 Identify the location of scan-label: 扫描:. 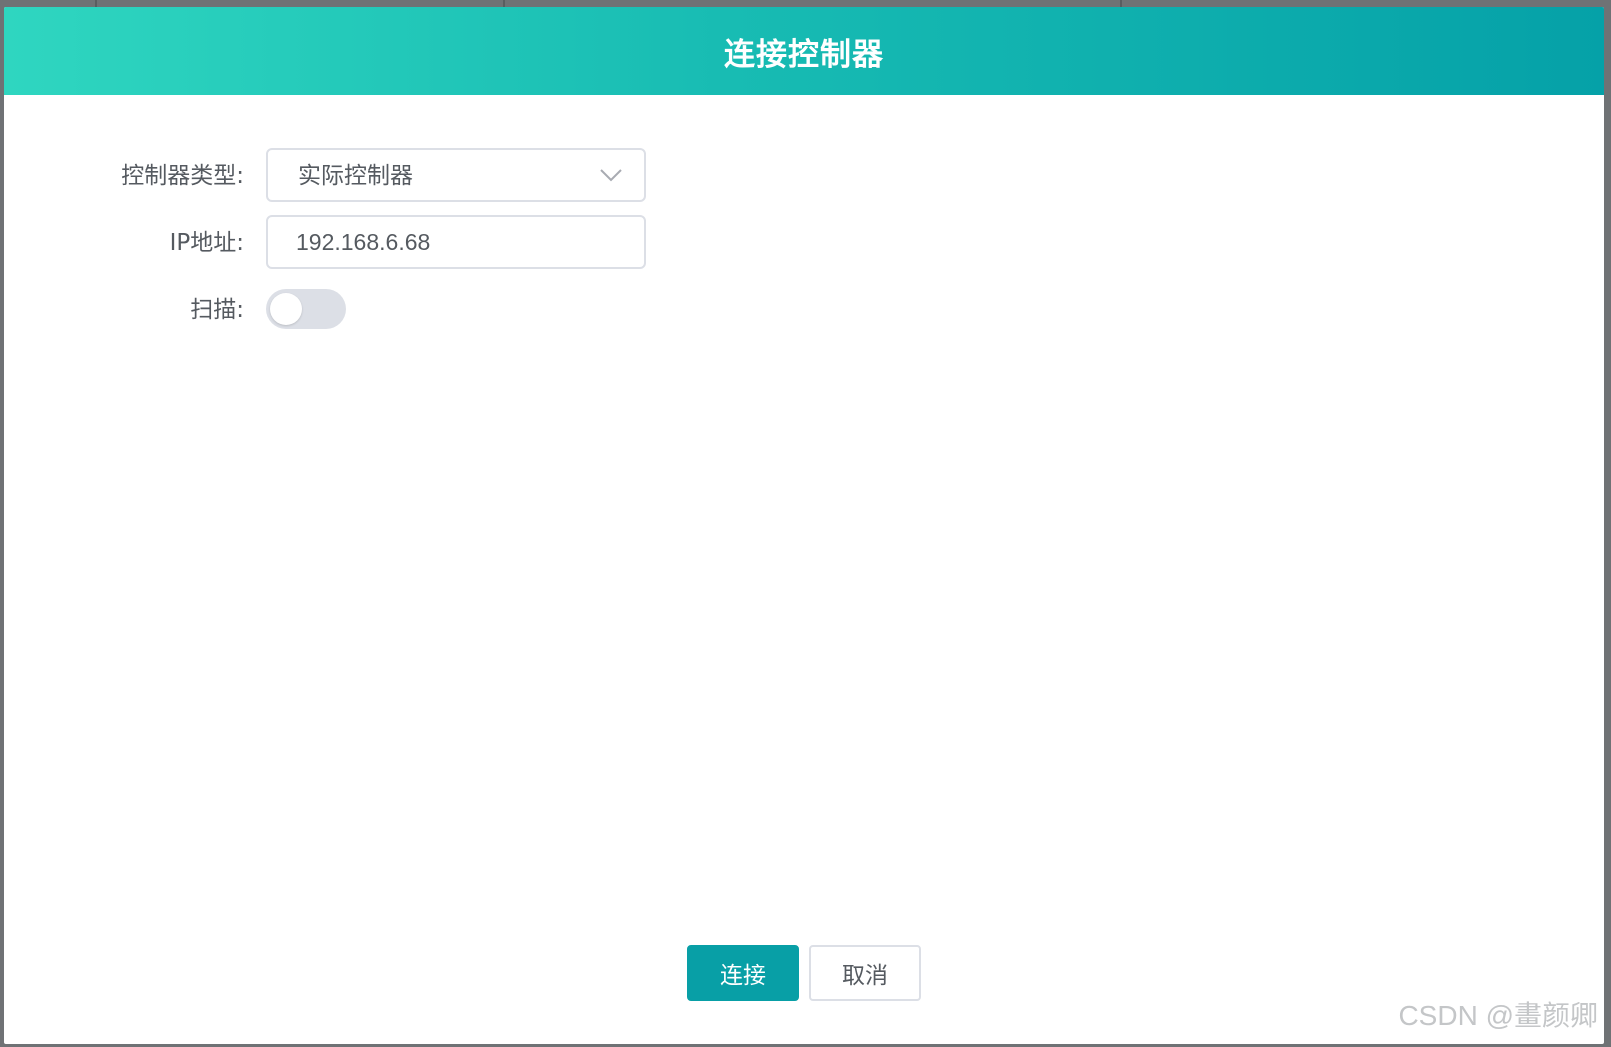
(217, 310).